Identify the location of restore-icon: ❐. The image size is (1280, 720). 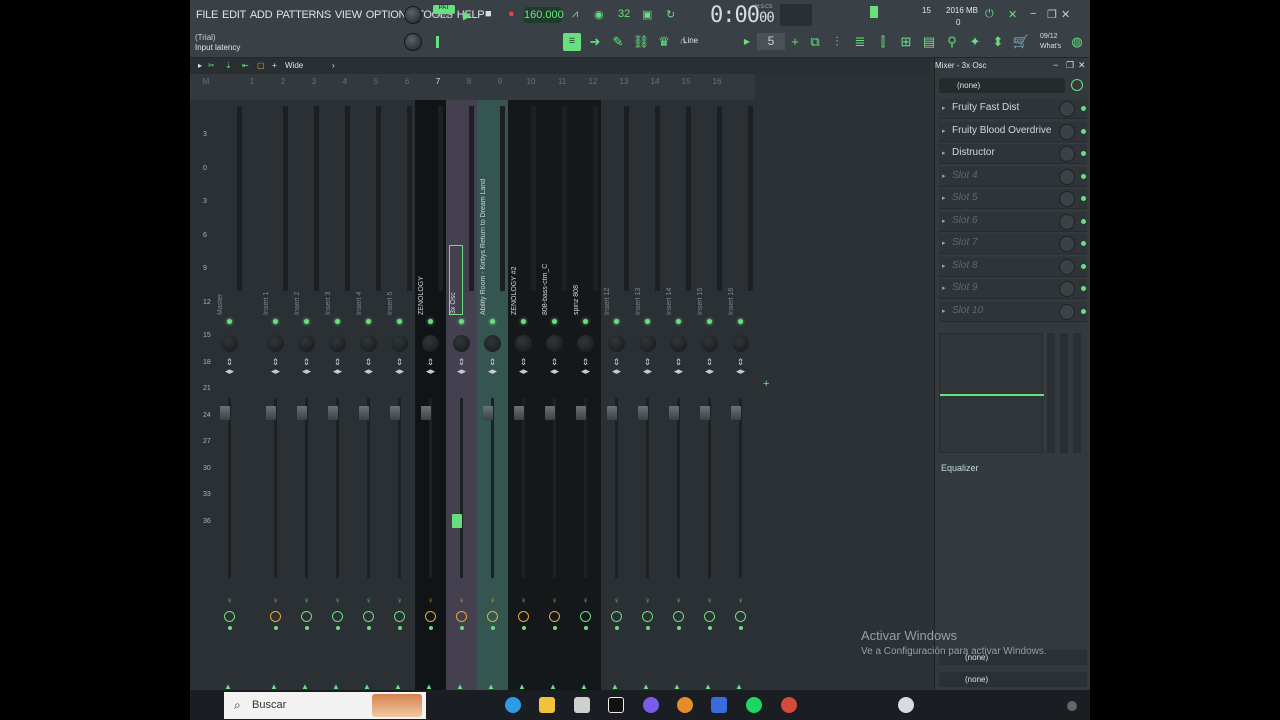
(1052, 14).